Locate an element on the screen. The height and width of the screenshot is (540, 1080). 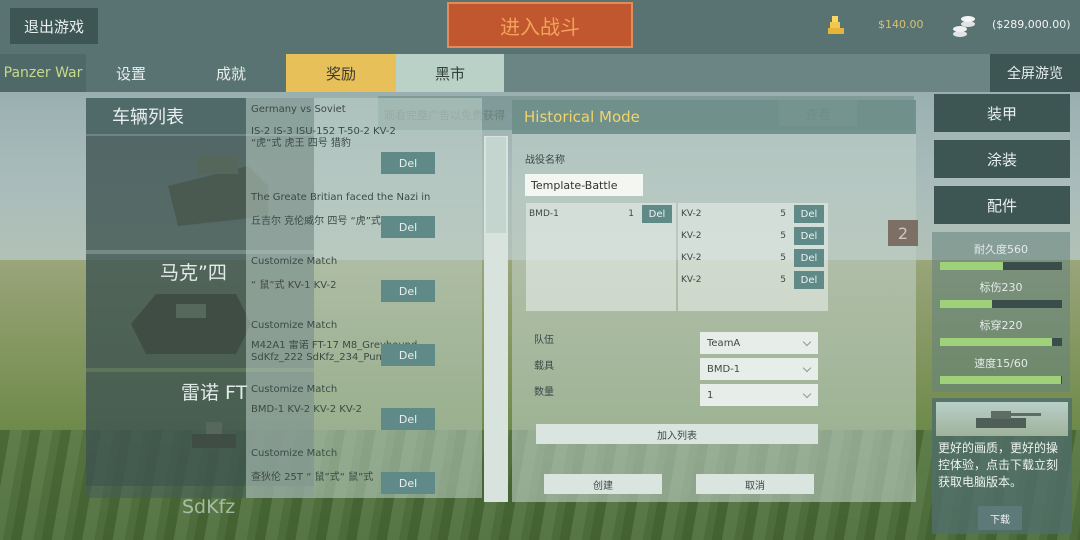
cash-value: ($289,000.00) is located at coordinates (1031, 24).